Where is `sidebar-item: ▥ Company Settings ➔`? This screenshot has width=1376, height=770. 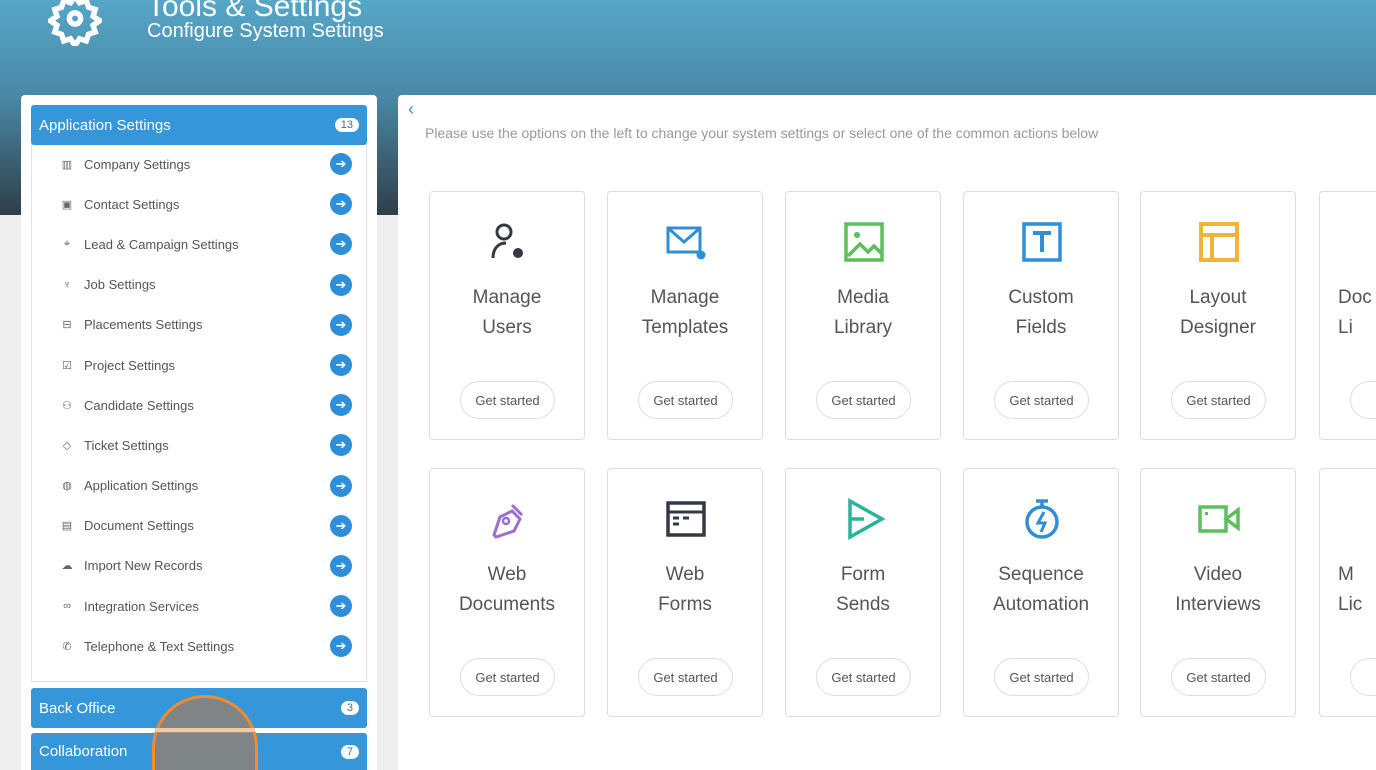 sidebar-item: ▥ Company Settings ➔ is located at coordinates (199, 164).